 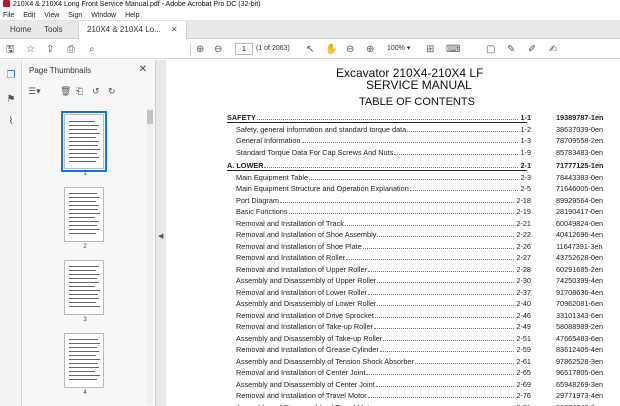 What do you see at coordinates (306, 303) in the screenshot?
I see `toc-entry-title: Assembly and Disassembly of Lower Roller` at bounding box center [306, 303].